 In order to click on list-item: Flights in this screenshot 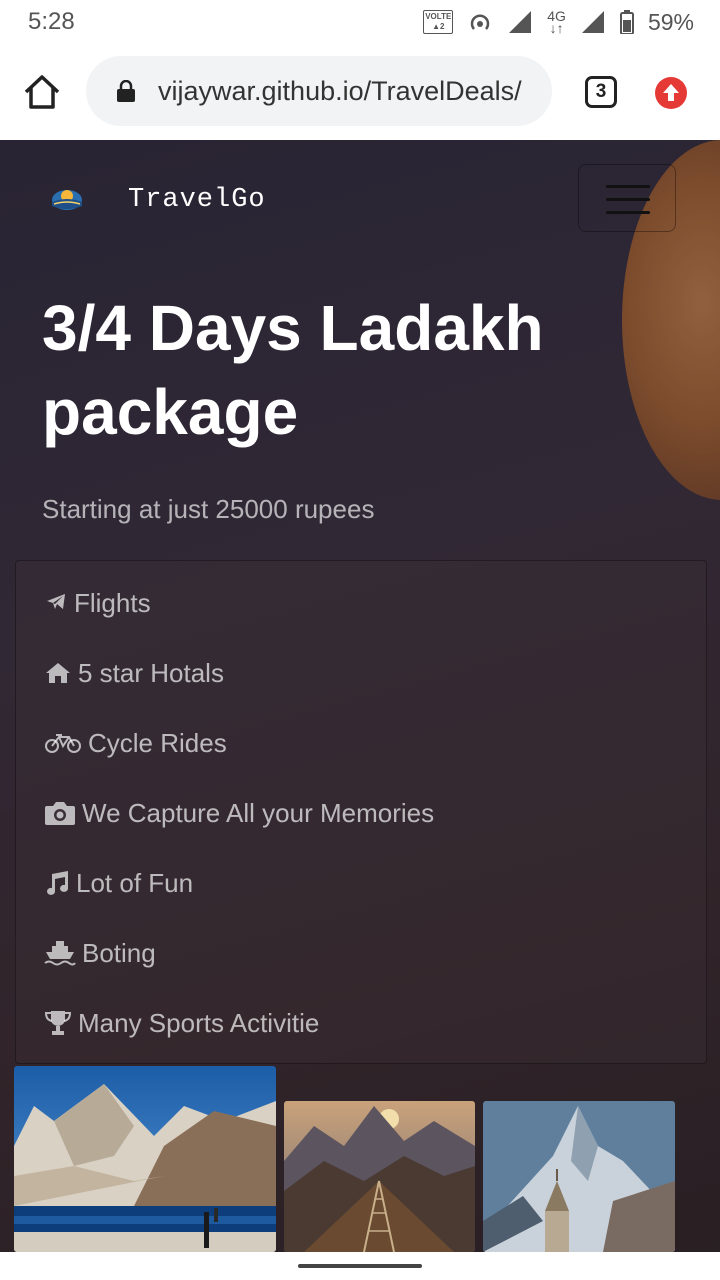, I will do `click(97, 603)`.